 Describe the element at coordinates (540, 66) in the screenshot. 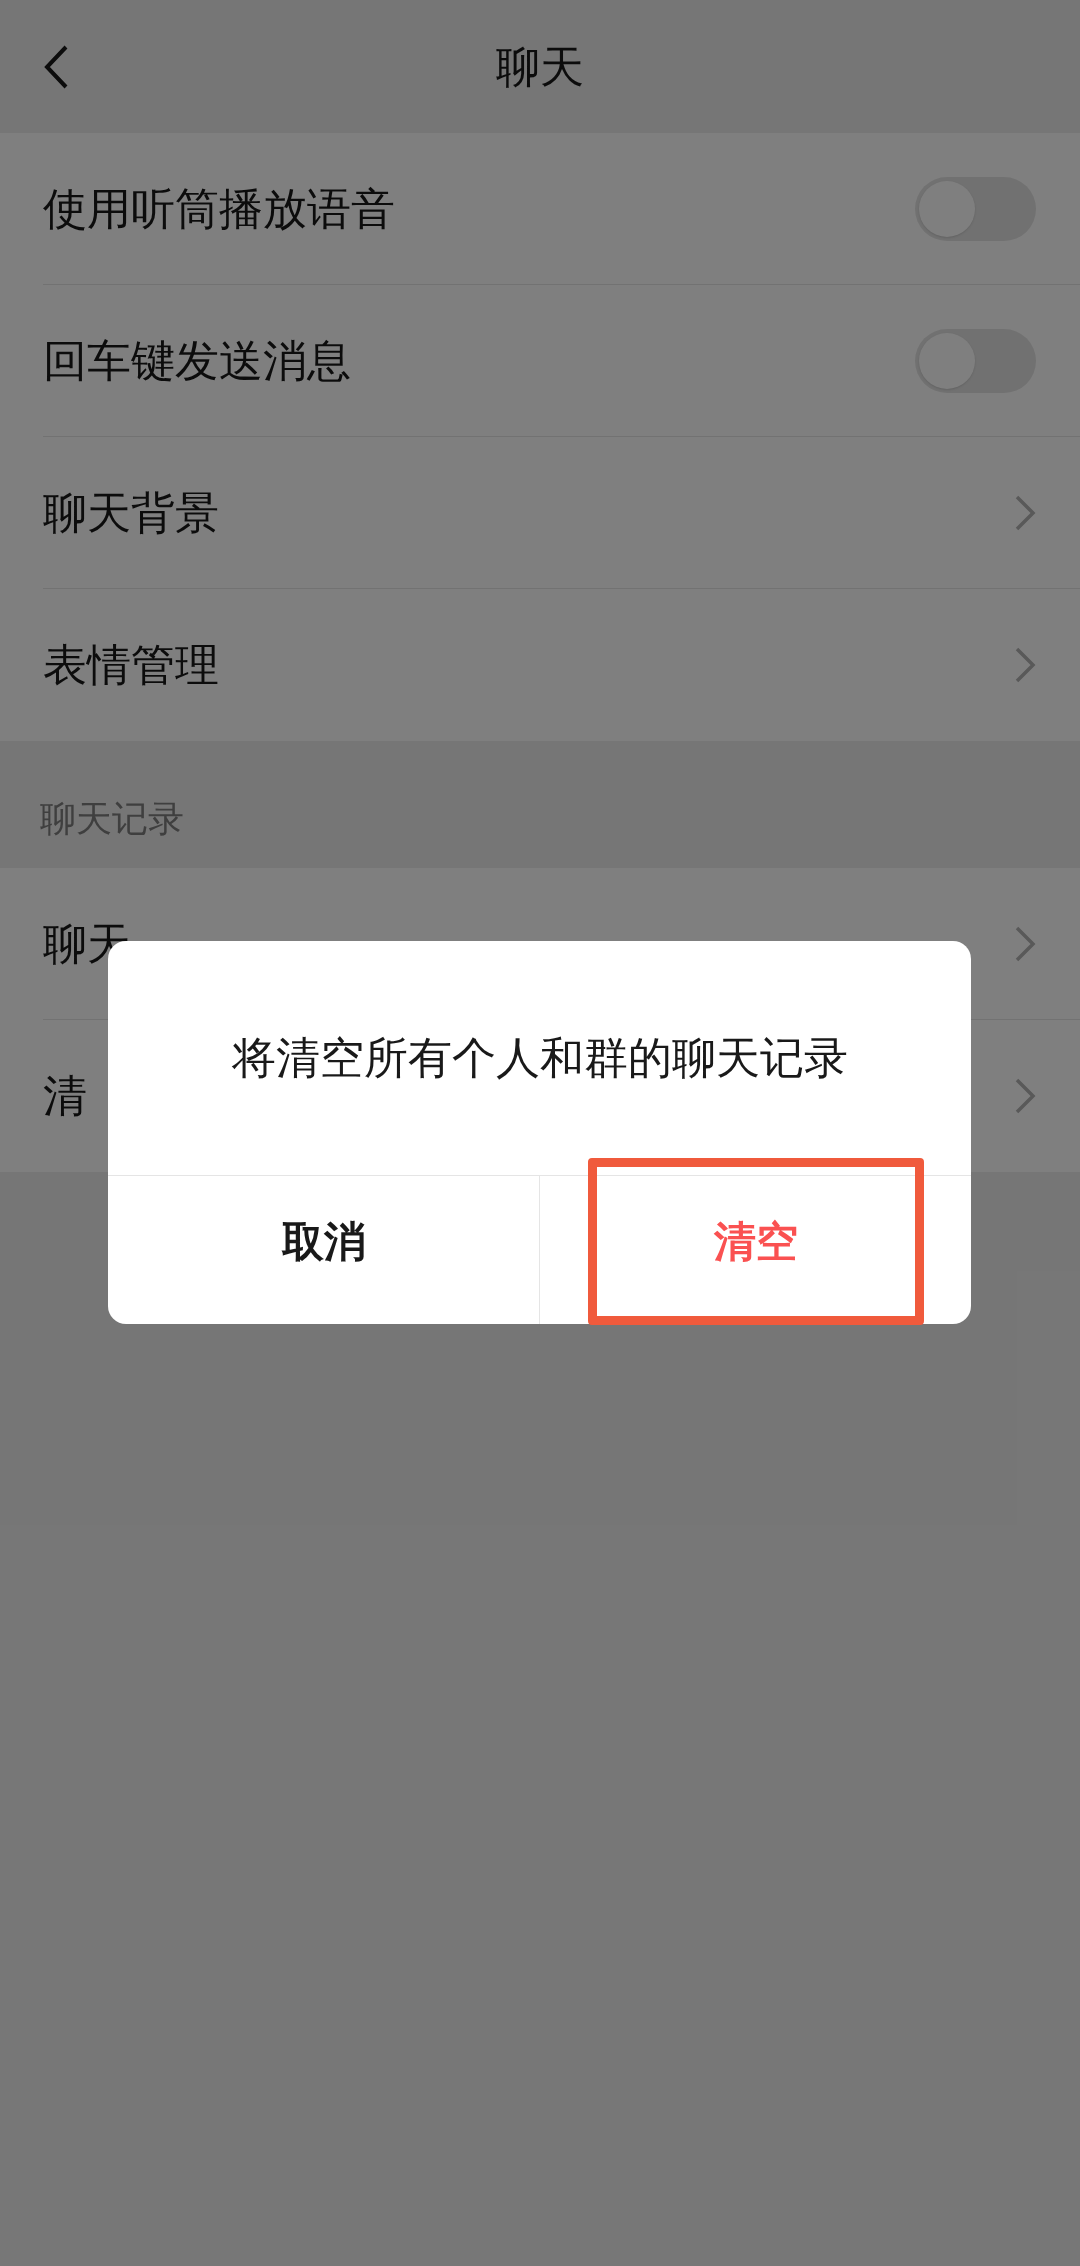

I see `page-title: 聊天` at that location.